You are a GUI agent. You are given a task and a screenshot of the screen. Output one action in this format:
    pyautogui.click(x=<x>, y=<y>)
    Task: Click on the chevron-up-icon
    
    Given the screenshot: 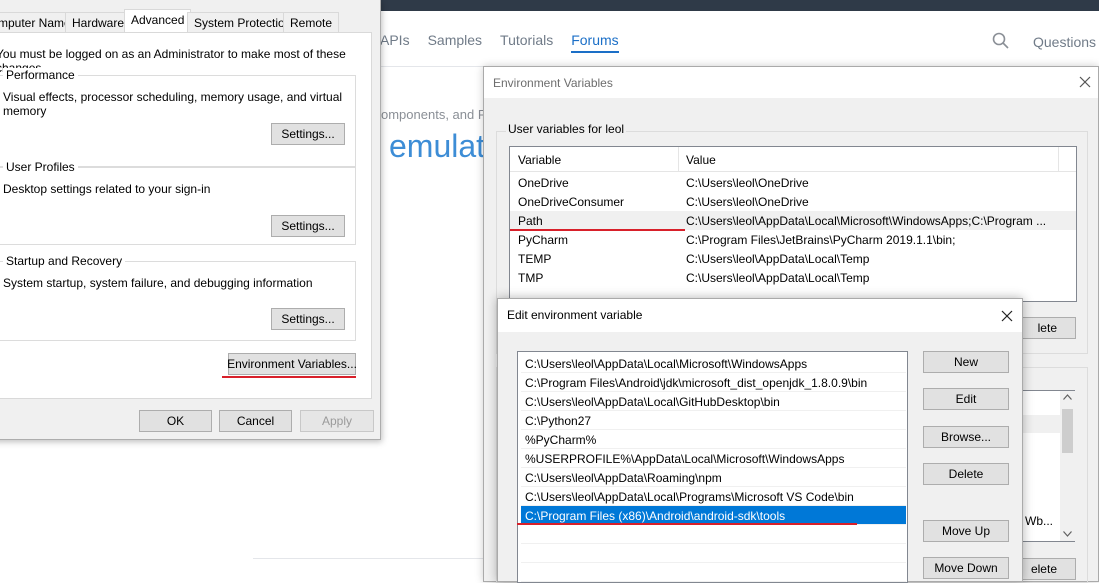 What is the action you would take?
    pyautogui.click(x=1067, y=397)
    